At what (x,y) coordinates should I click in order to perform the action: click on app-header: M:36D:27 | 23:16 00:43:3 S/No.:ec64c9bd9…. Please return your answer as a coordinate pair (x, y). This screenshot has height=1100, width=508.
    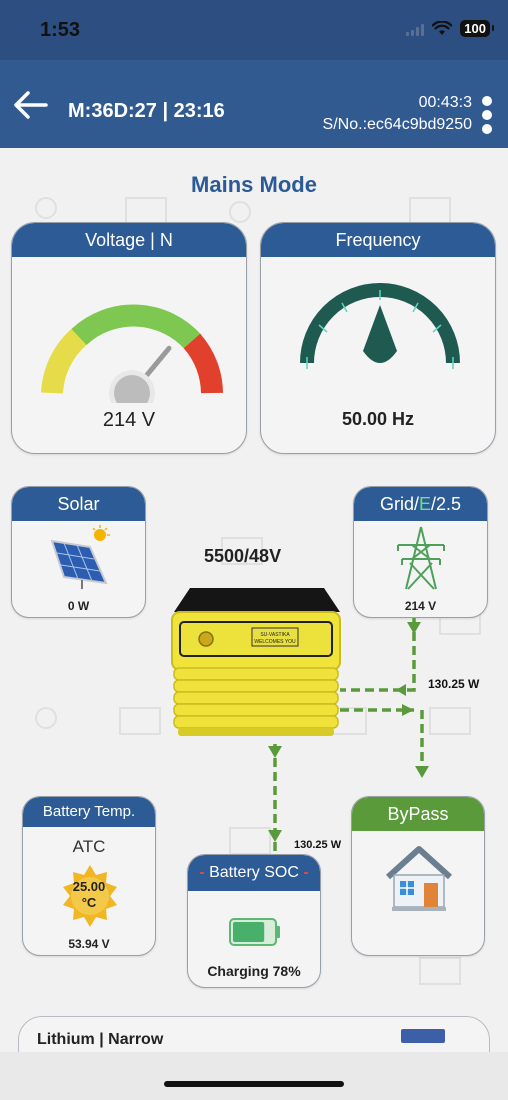
    Looking at the image, I should click on (254, 104).